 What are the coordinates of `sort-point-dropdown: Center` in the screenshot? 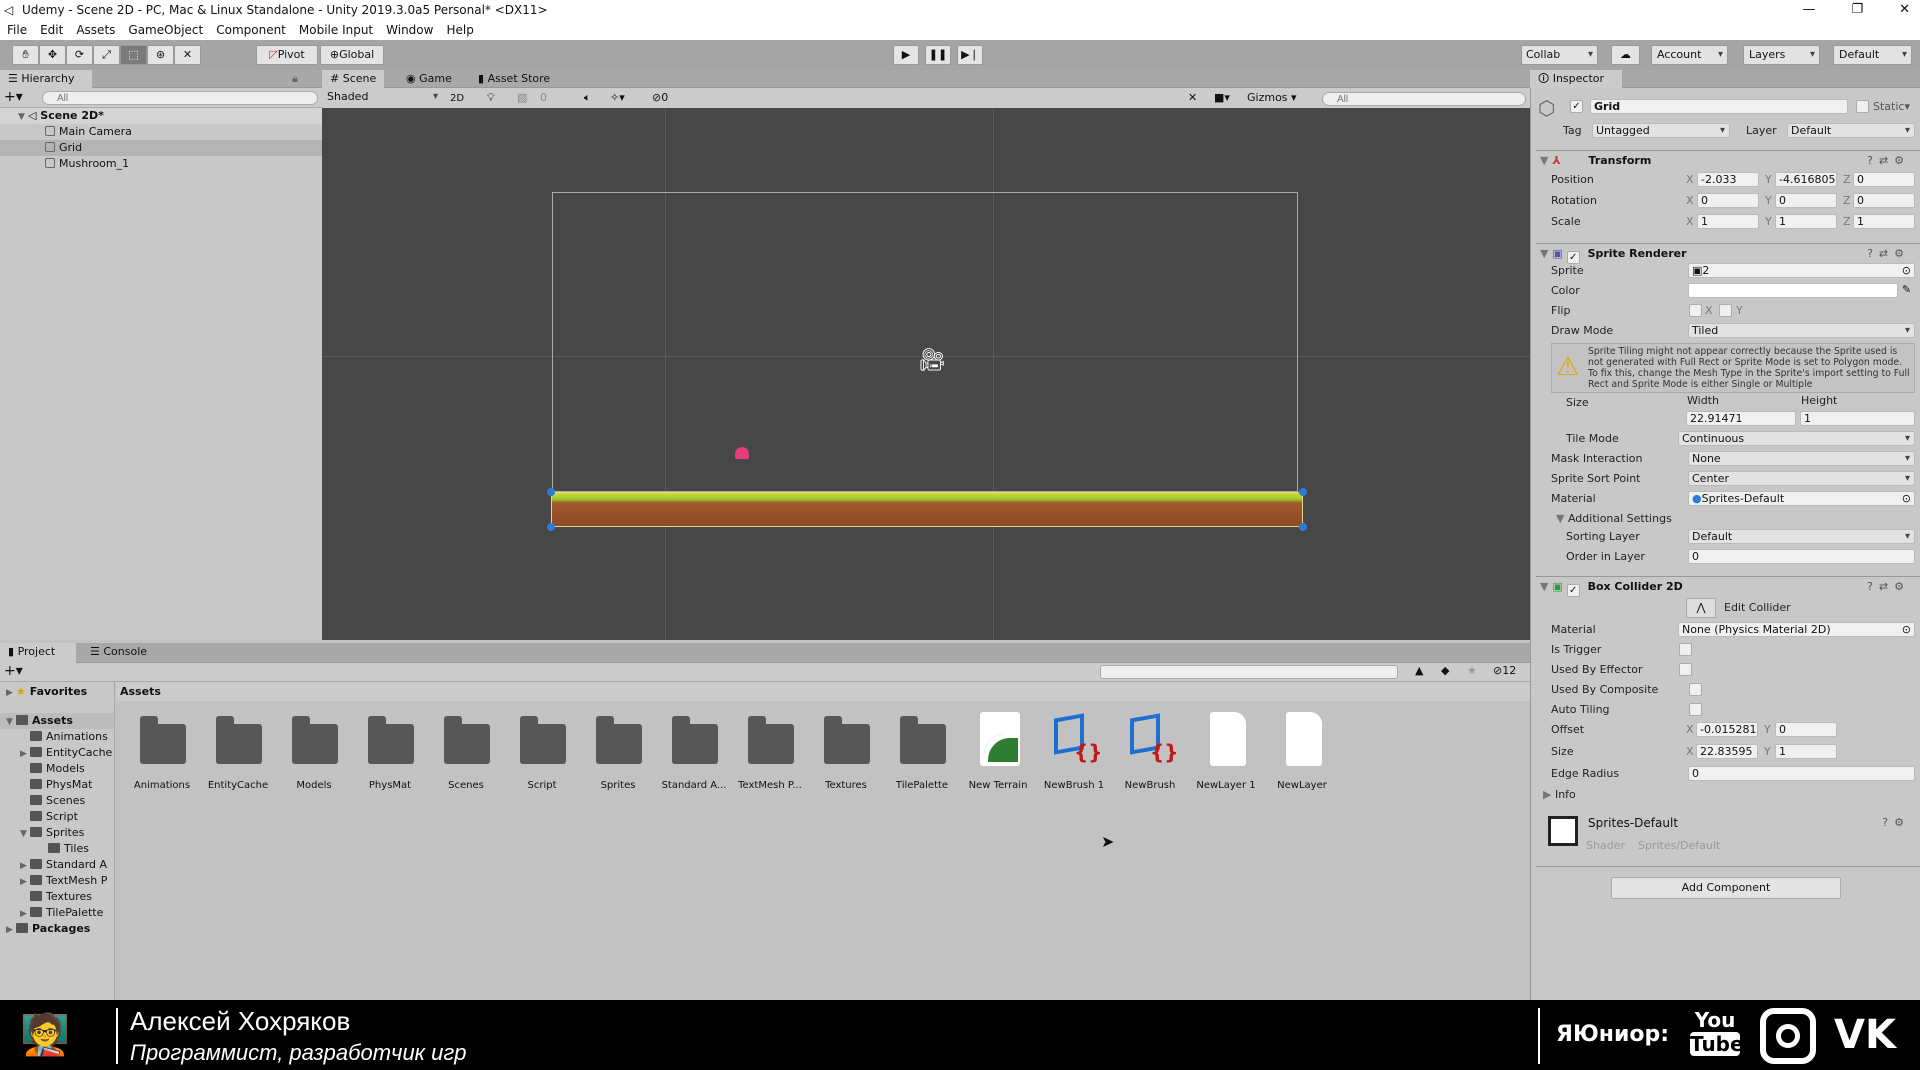 It's located at (1801, 478).